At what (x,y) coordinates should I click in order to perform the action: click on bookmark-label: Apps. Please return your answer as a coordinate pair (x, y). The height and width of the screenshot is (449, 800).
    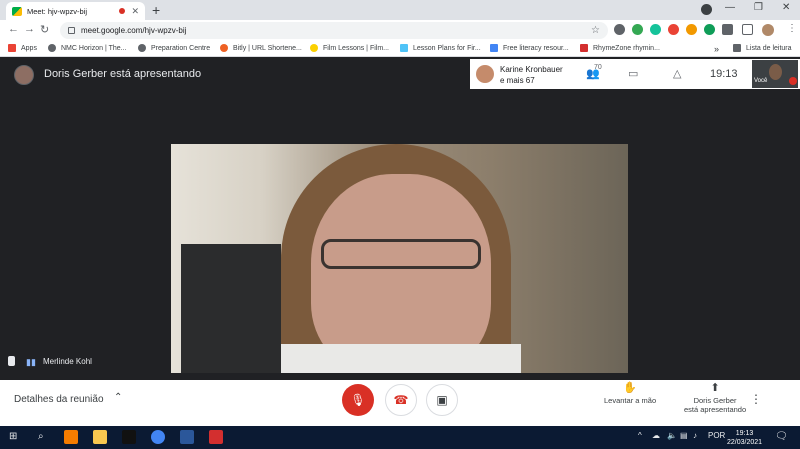
    Looking at the image, I should click on (29, 48).